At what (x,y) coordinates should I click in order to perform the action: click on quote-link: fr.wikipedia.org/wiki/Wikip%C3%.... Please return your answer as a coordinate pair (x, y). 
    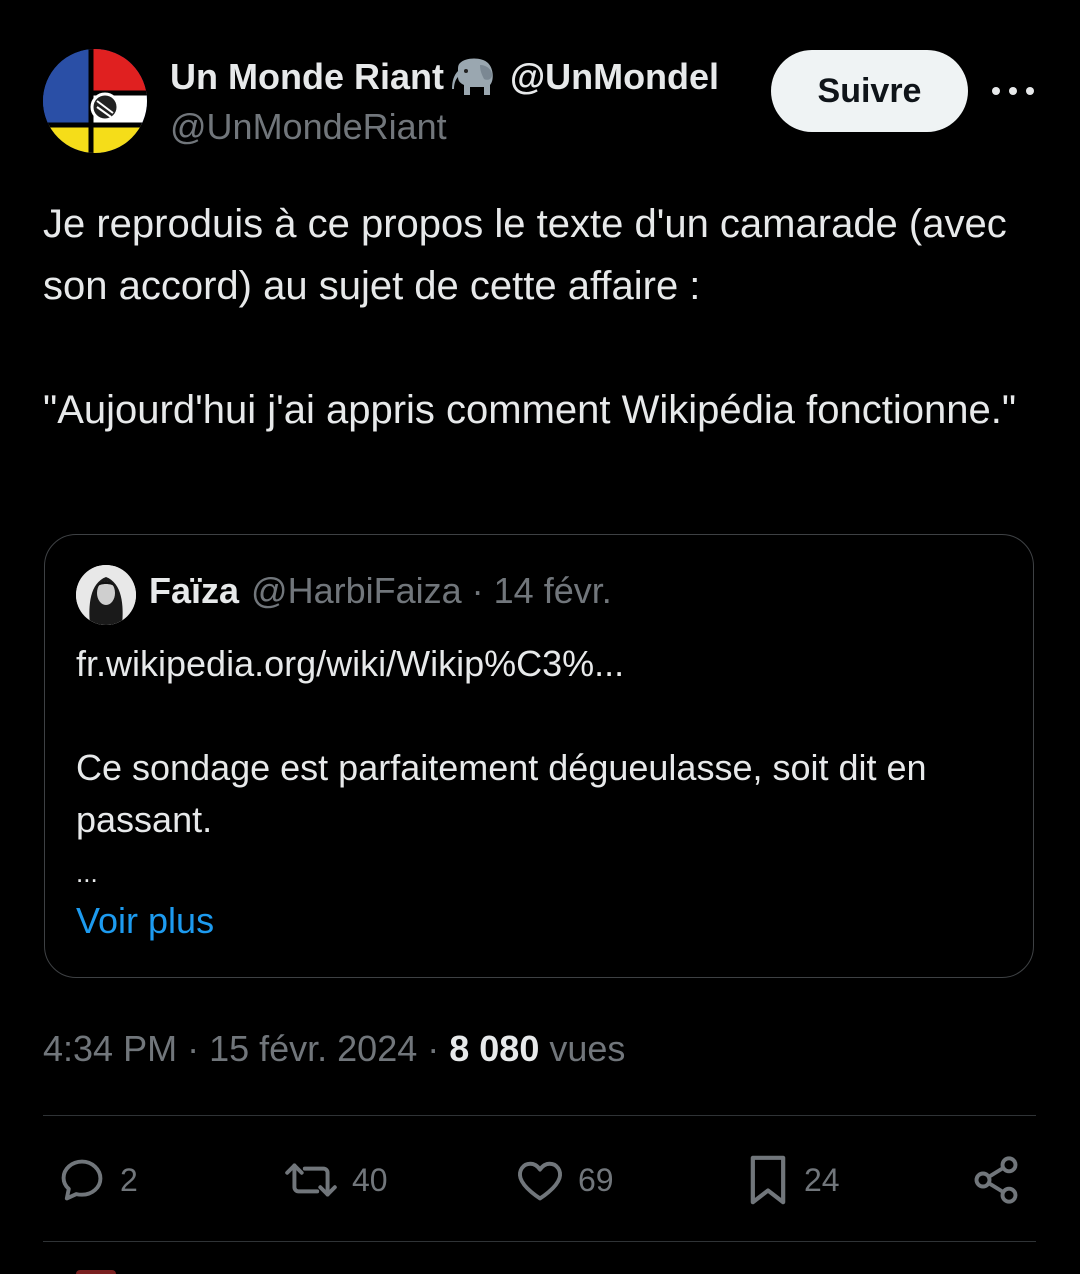
    Looking at the image, I should click on (350, 664).